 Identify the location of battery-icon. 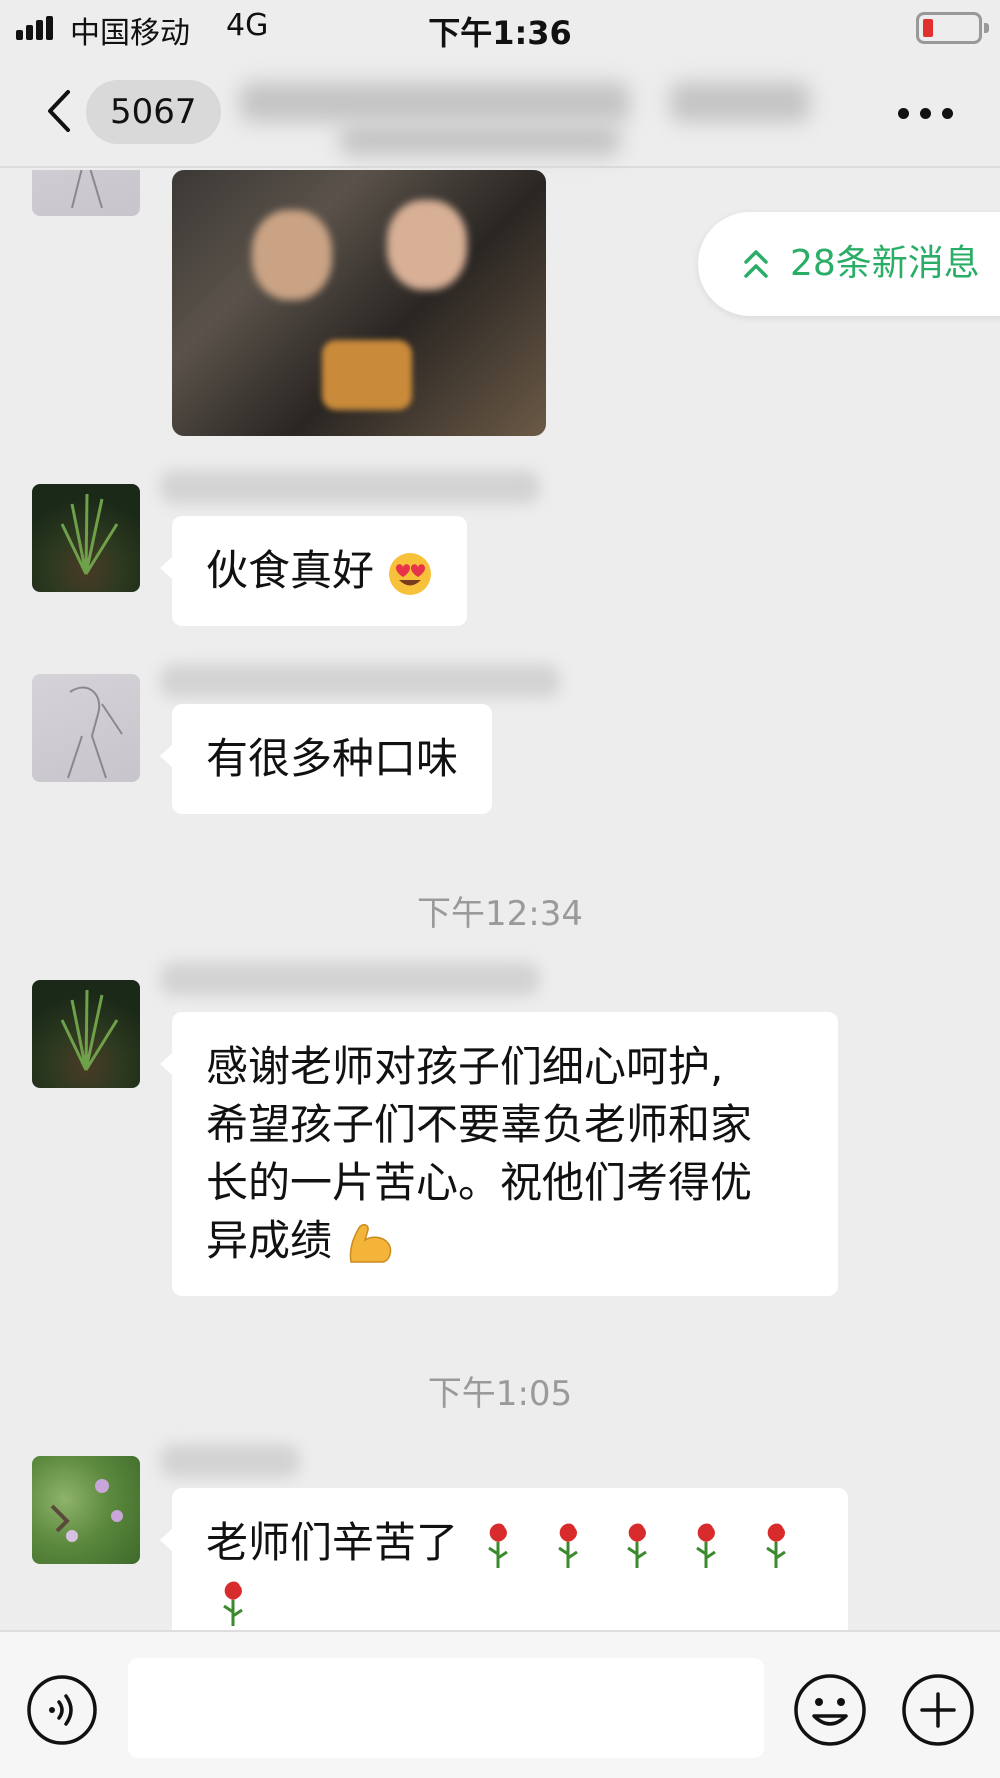
(952, 28).